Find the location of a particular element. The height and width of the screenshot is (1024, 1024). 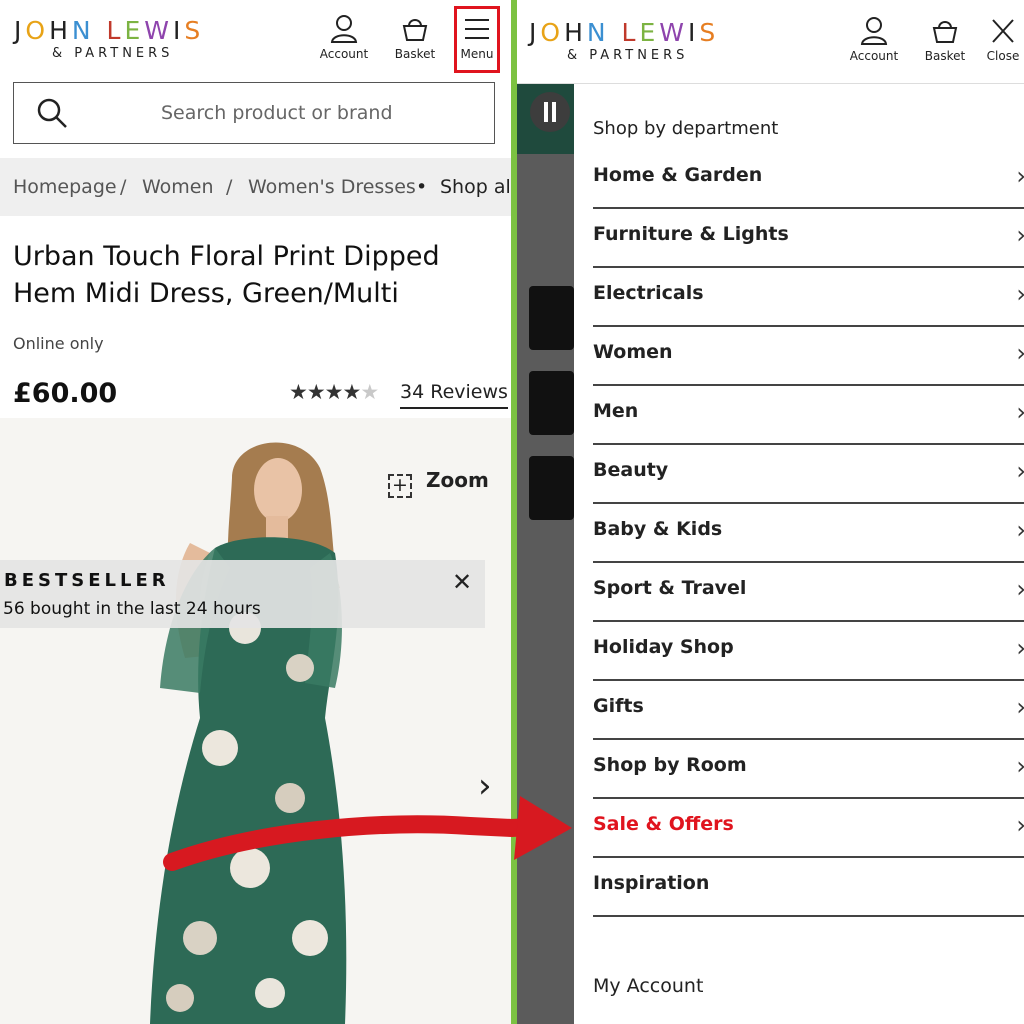

menu-label: Menu is located at coordinates (477, 54).